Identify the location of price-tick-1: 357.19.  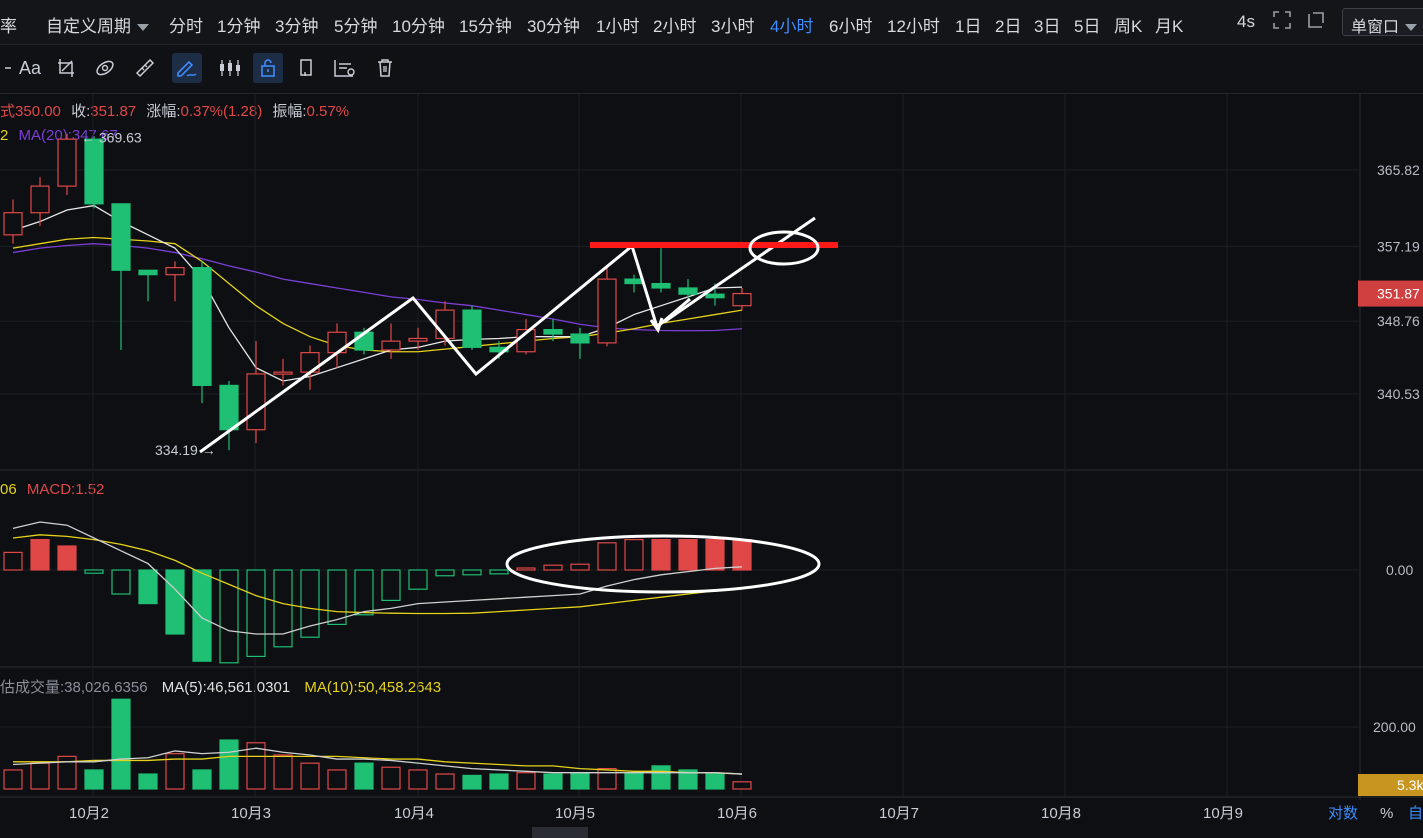
(1398, 246).